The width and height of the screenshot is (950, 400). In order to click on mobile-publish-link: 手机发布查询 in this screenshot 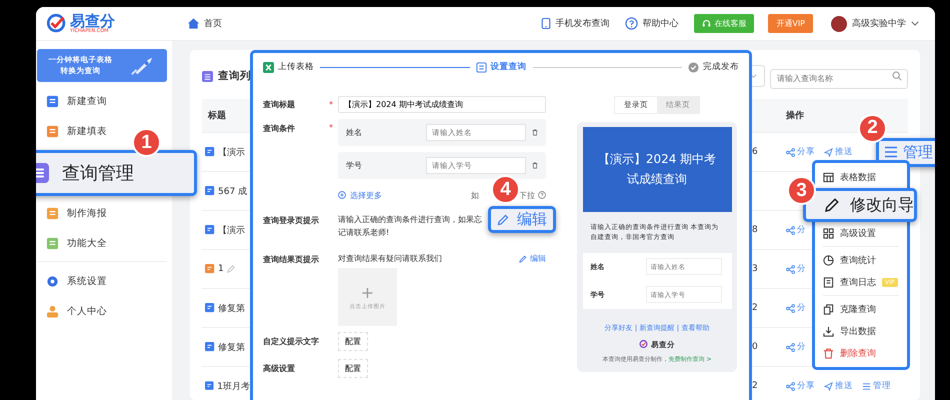, I will do `click(575, 23)`.